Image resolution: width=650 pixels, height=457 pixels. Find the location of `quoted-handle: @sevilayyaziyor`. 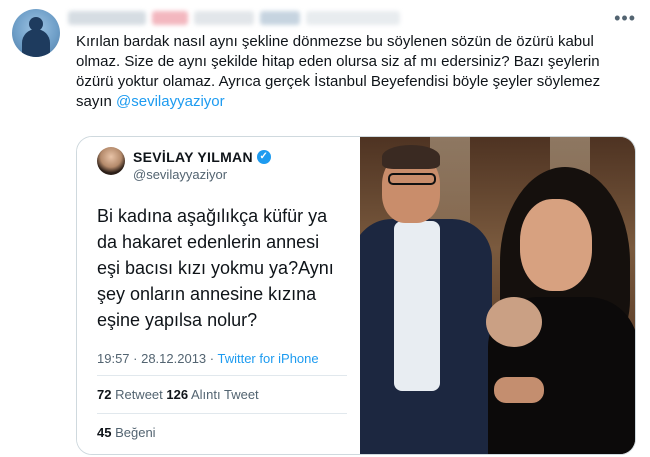

quoted-handle: @sevilayyaziyor is located at coordinates (180, 174).